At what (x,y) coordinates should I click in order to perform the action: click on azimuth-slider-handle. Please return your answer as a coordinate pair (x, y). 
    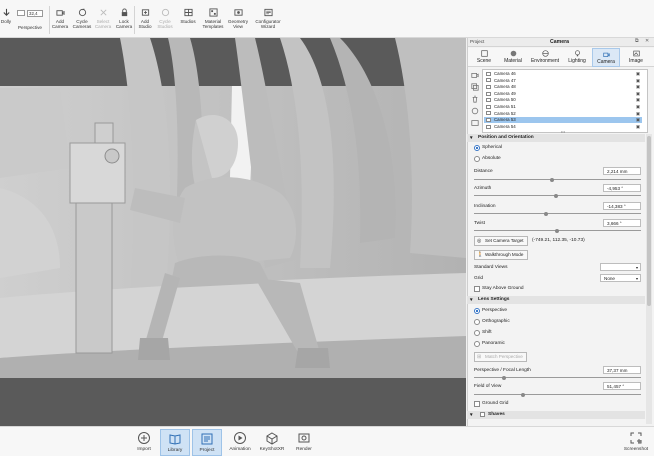
    Looking at the image, I should click on (556, 195).